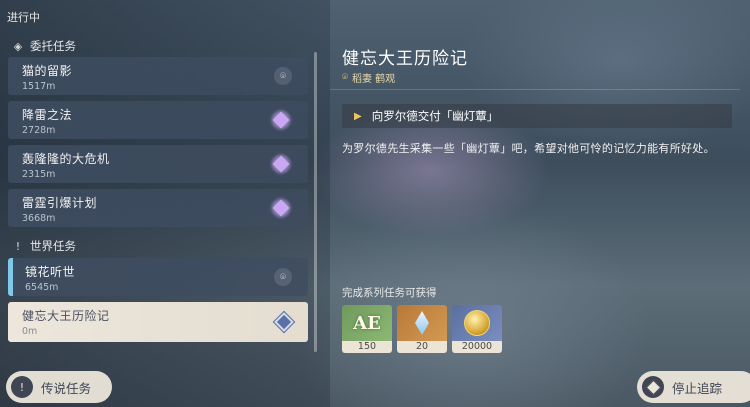 The image size is (750, 407). Describe the element at coordinates (66, 159) in the screenshot. I see `quest-name: 轰隆隆的大危机` at that location.